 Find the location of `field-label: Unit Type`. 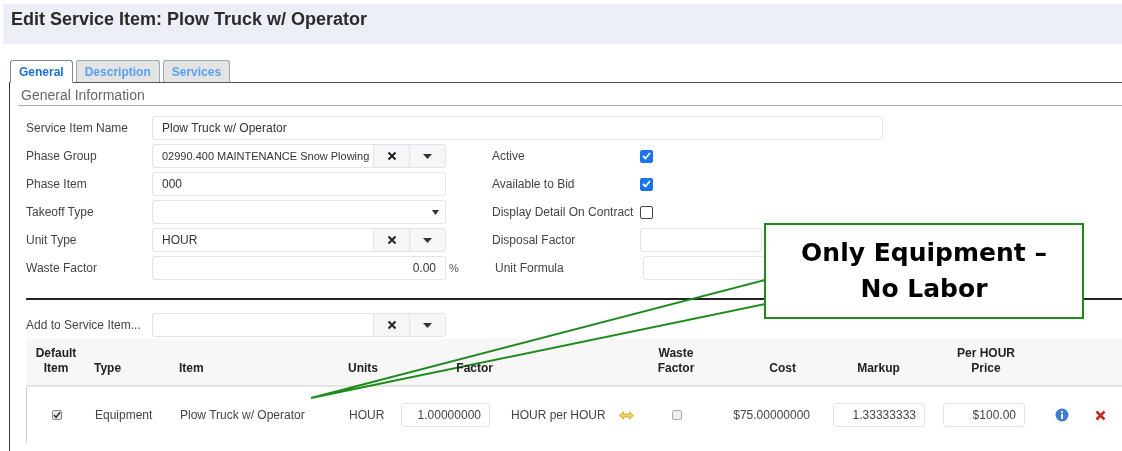

field-label: Unit Type is located at coordinates (52, 240).